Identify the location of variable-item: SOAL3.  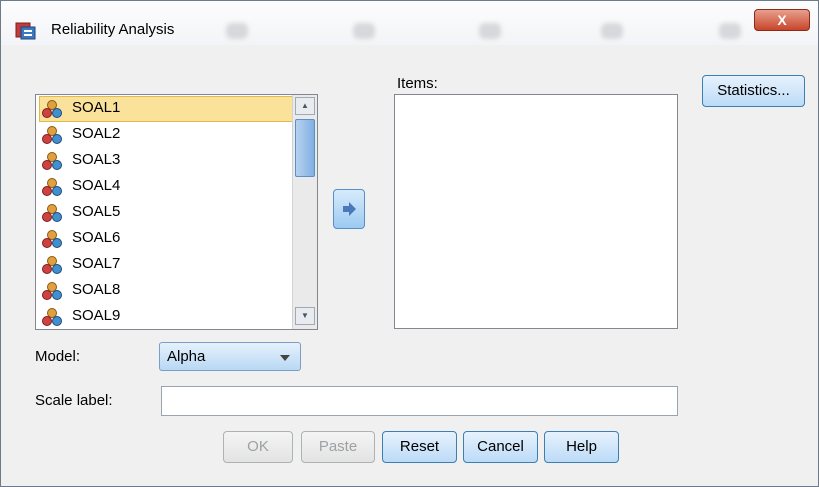
(166, 161).